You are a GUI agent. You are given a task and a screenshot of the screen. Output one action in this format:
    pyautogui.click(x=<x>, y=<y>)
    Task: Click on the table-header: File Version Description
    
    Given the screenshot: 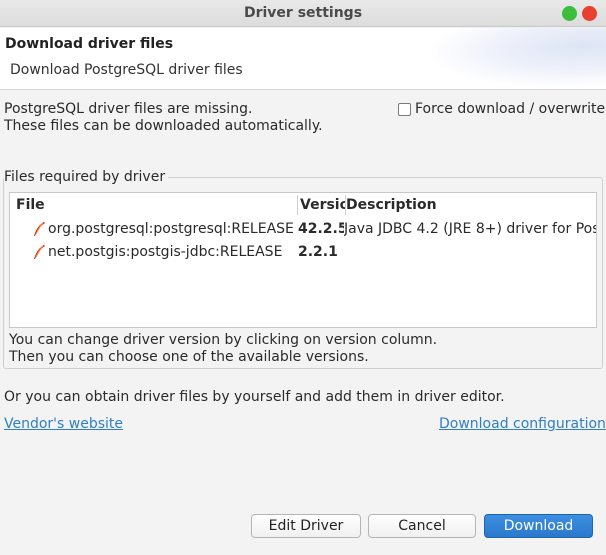 What is the action you would take?
    pyautogui.click(x=303, y=205)
    